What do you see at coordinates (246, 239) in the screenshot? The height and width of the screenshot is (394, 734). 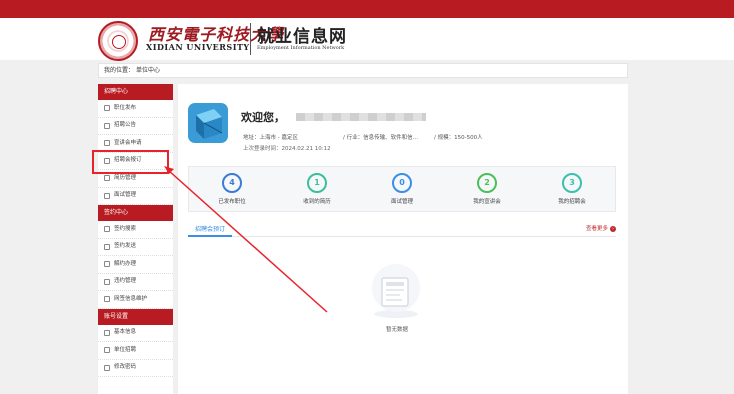 I see `annotation-arrow-icon` at bounding box center [246, 239].